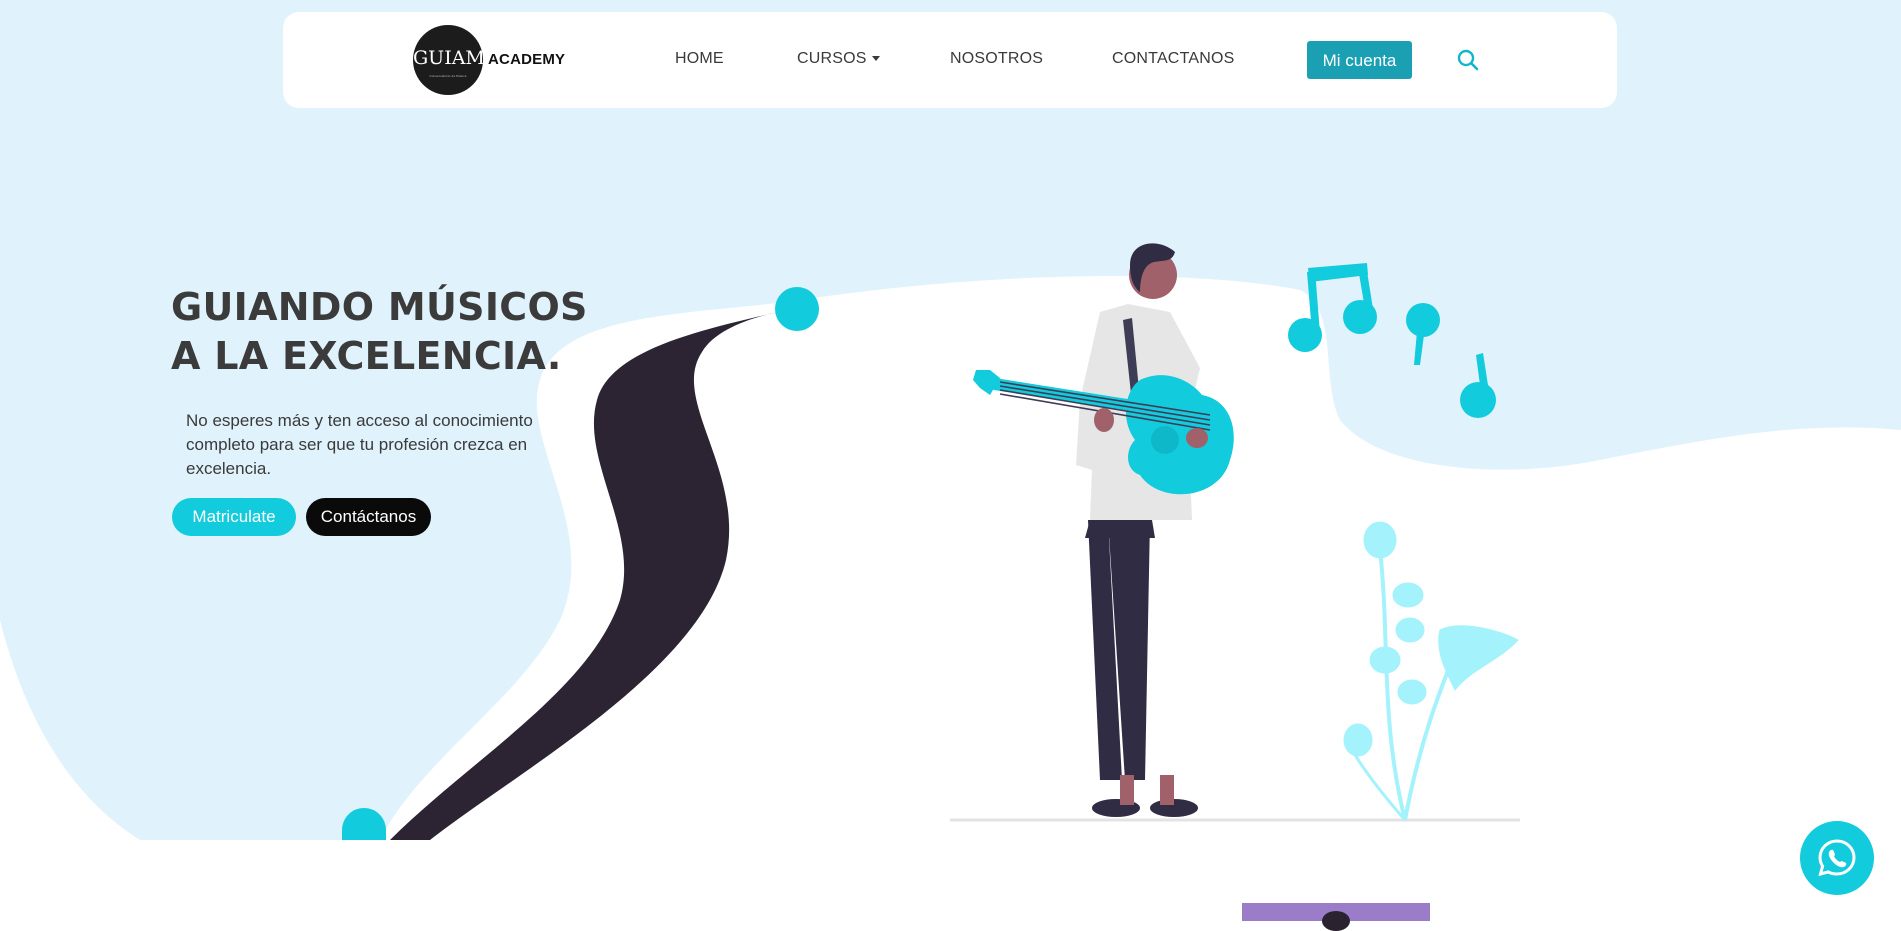 This screenshot has height=931, width=1901. I want to click on nav-cursos: CURSOS, so click(838, 59).